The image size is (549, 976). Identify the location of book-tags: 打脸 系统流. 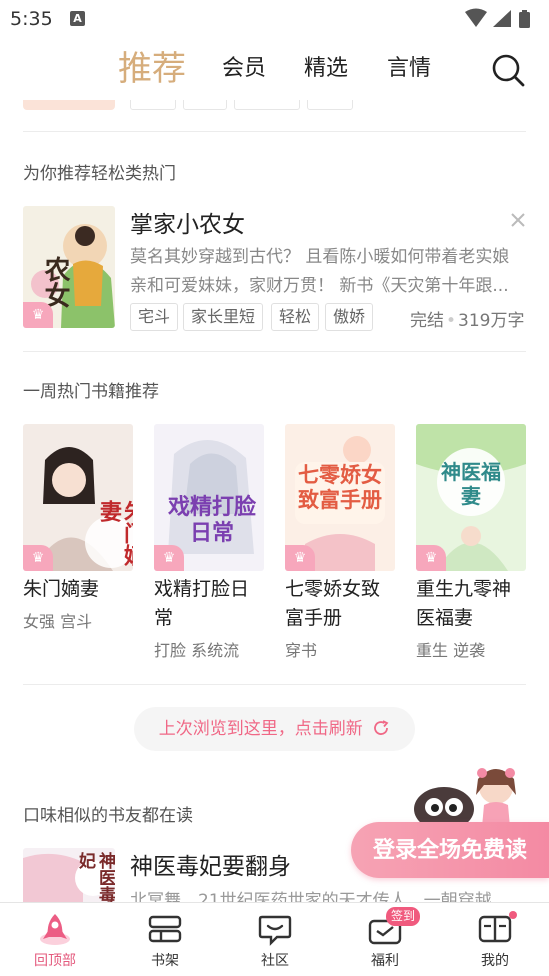
(197, 650).